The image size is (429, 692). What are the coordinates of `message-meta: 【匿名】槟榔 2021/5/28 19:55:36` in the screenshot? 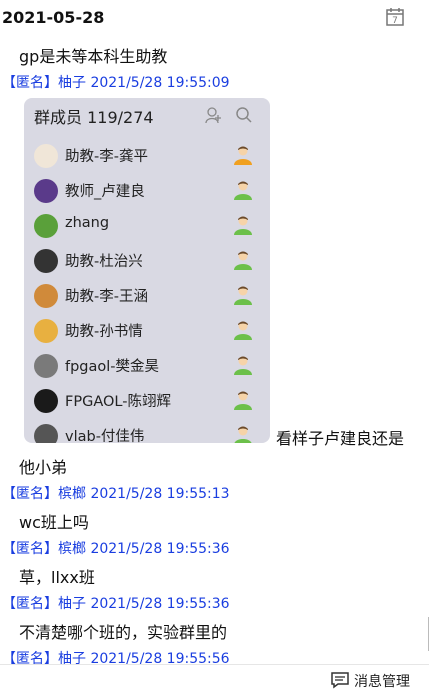 It's located at (116, 548).